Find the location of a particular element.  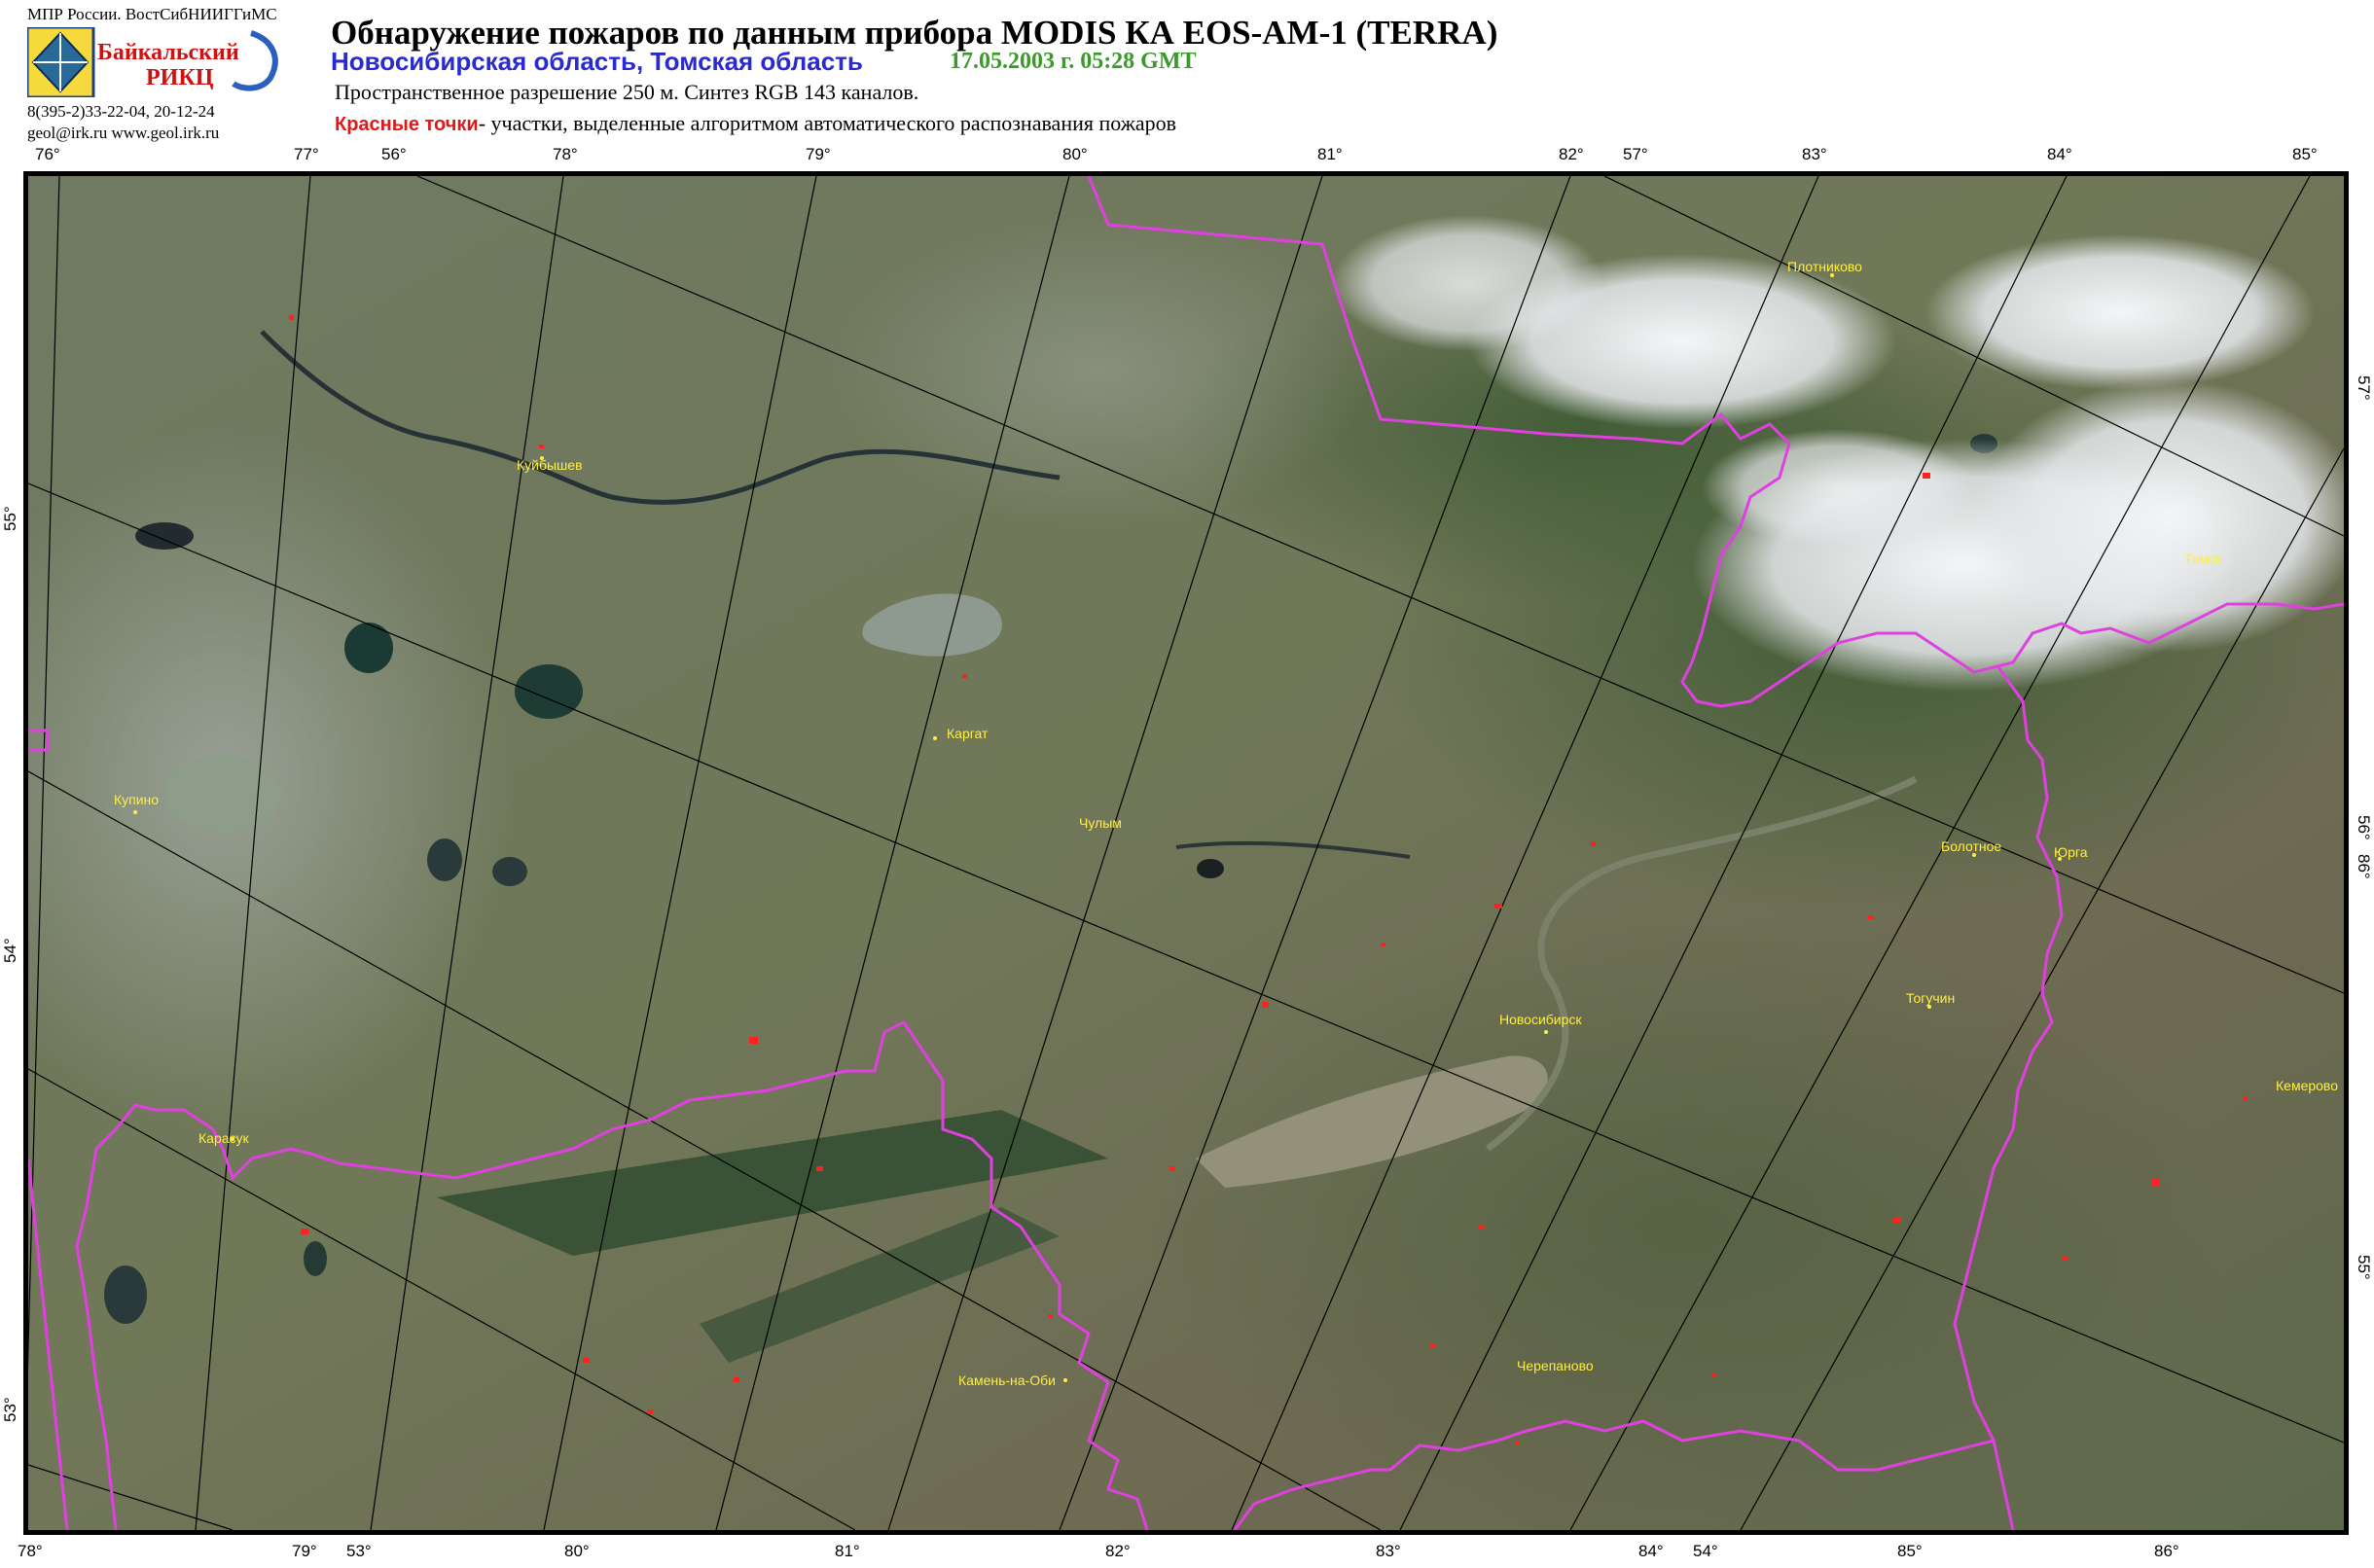

bottom-tick: 84° is located at coordinates (1651, 1551).